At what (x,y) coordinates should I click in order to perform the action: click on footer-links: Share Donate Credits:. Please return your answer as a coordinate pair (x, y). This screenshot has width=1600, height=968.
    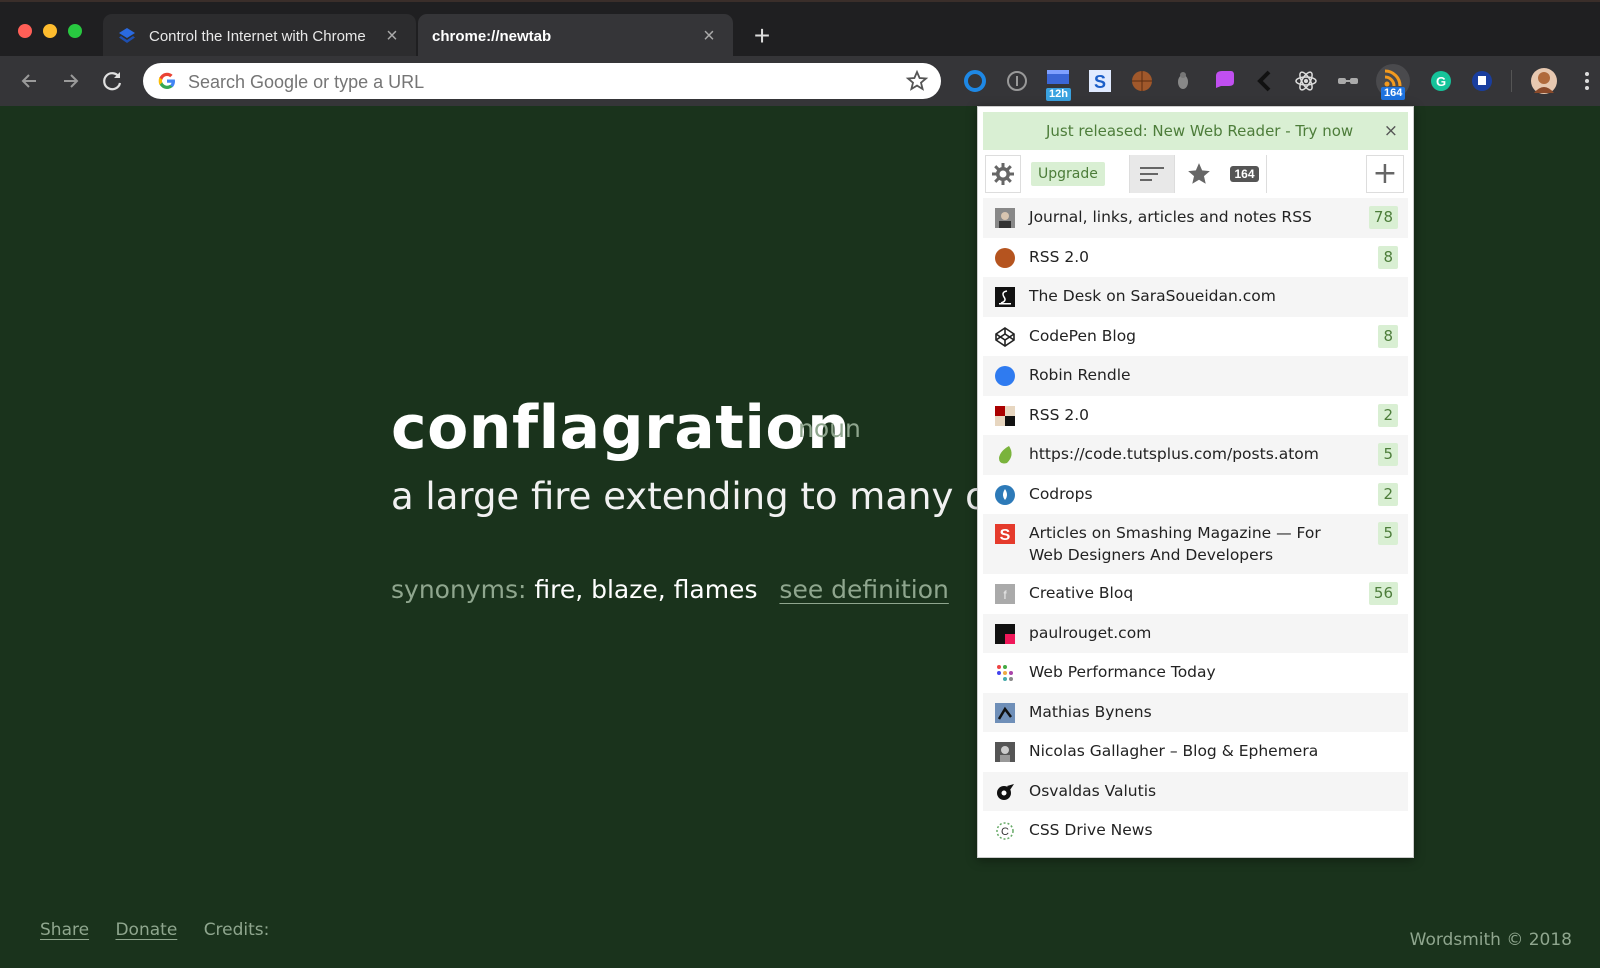
    Looking at the image, I should click on (165, 930).